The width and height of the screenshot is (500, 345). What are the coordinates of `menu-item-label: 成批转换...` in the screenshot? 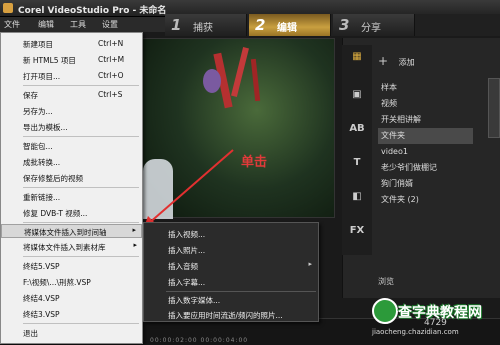 It's located at (42, 162).